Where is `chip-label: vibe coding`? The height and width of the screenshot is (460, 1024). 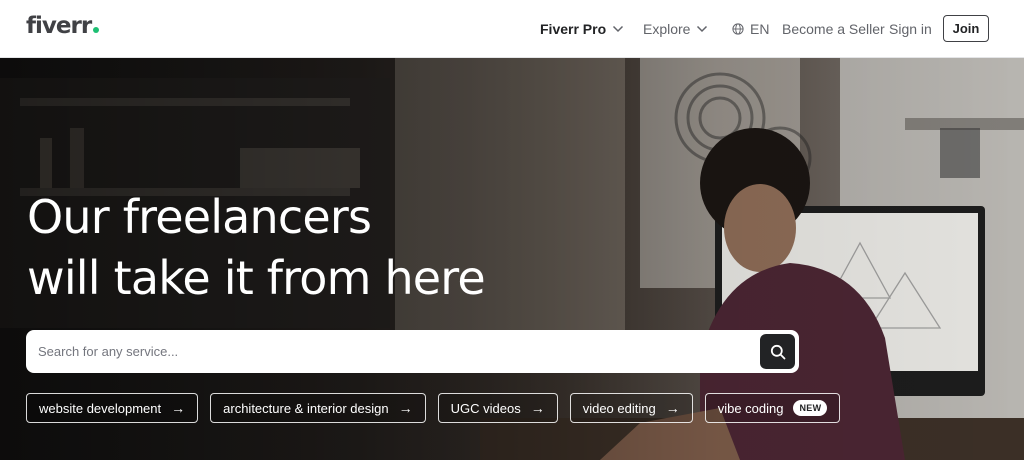 chip-label: vibe coding is located at coordinates (750, 408).